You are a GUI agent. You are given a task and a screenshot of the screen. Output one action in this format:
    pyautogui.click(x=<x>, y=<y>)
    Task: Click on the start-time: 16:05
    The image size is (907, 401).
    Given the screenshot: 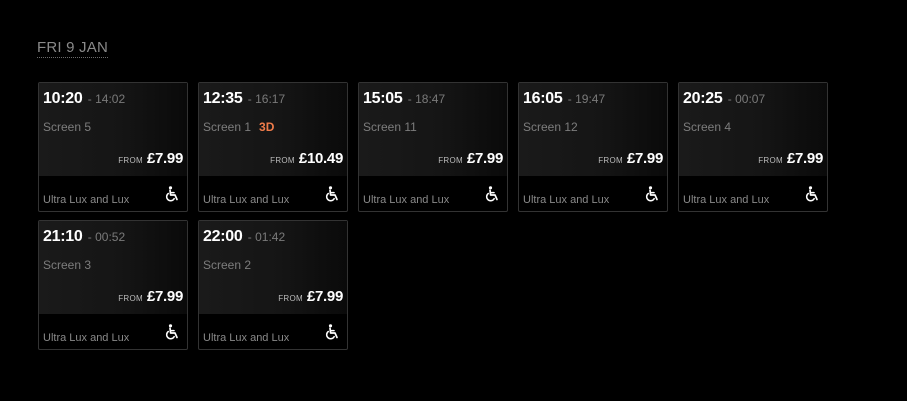 What is the action you would take?
    pyautogui.click(x=543, y=98)
    